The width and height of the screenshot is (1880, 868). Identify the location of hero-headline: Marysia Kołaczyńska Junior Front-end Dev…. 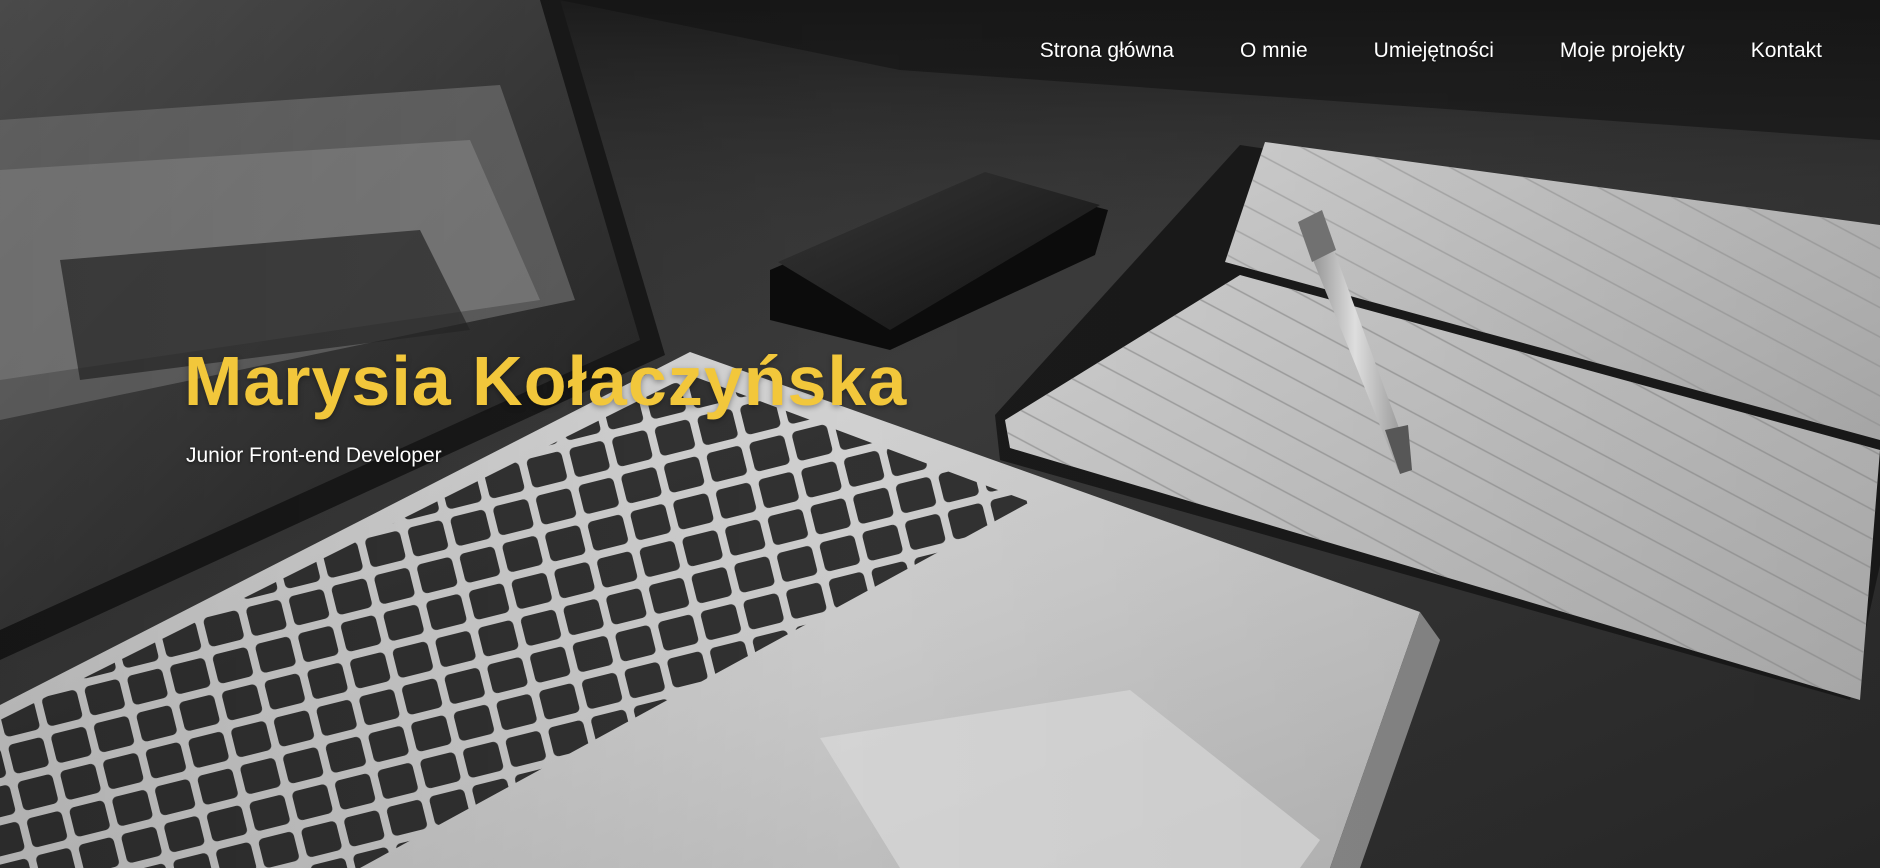
(545, 404).